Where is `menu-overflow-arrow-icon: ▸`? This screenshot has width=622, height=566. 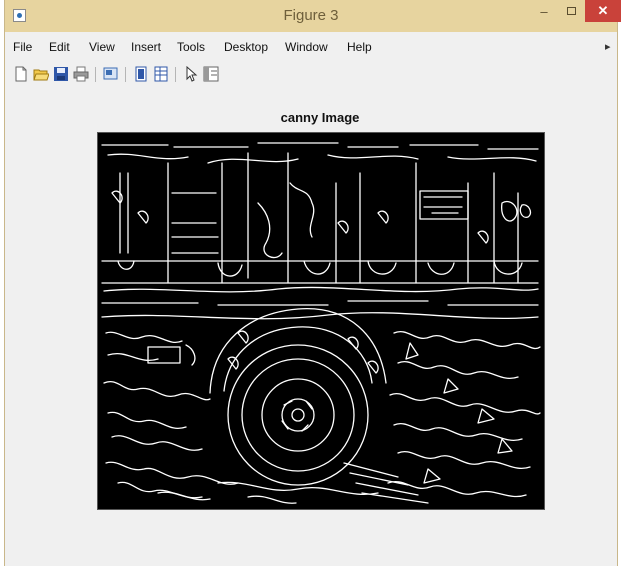
menu-overflow-arrow-icon: ▸ is located at coordinates (608, 46).